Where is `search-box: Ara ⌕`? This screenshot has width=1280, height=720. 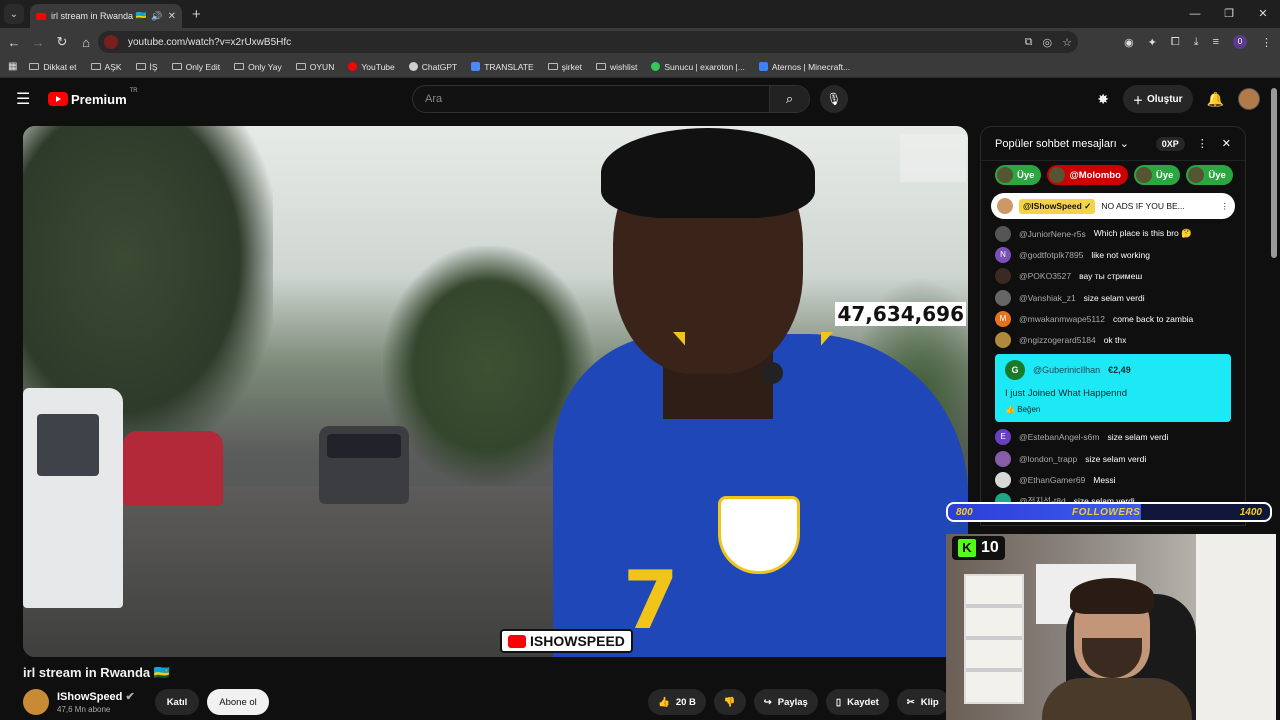
search-box: Ara ⌕ is located at coordinates (611, 99).